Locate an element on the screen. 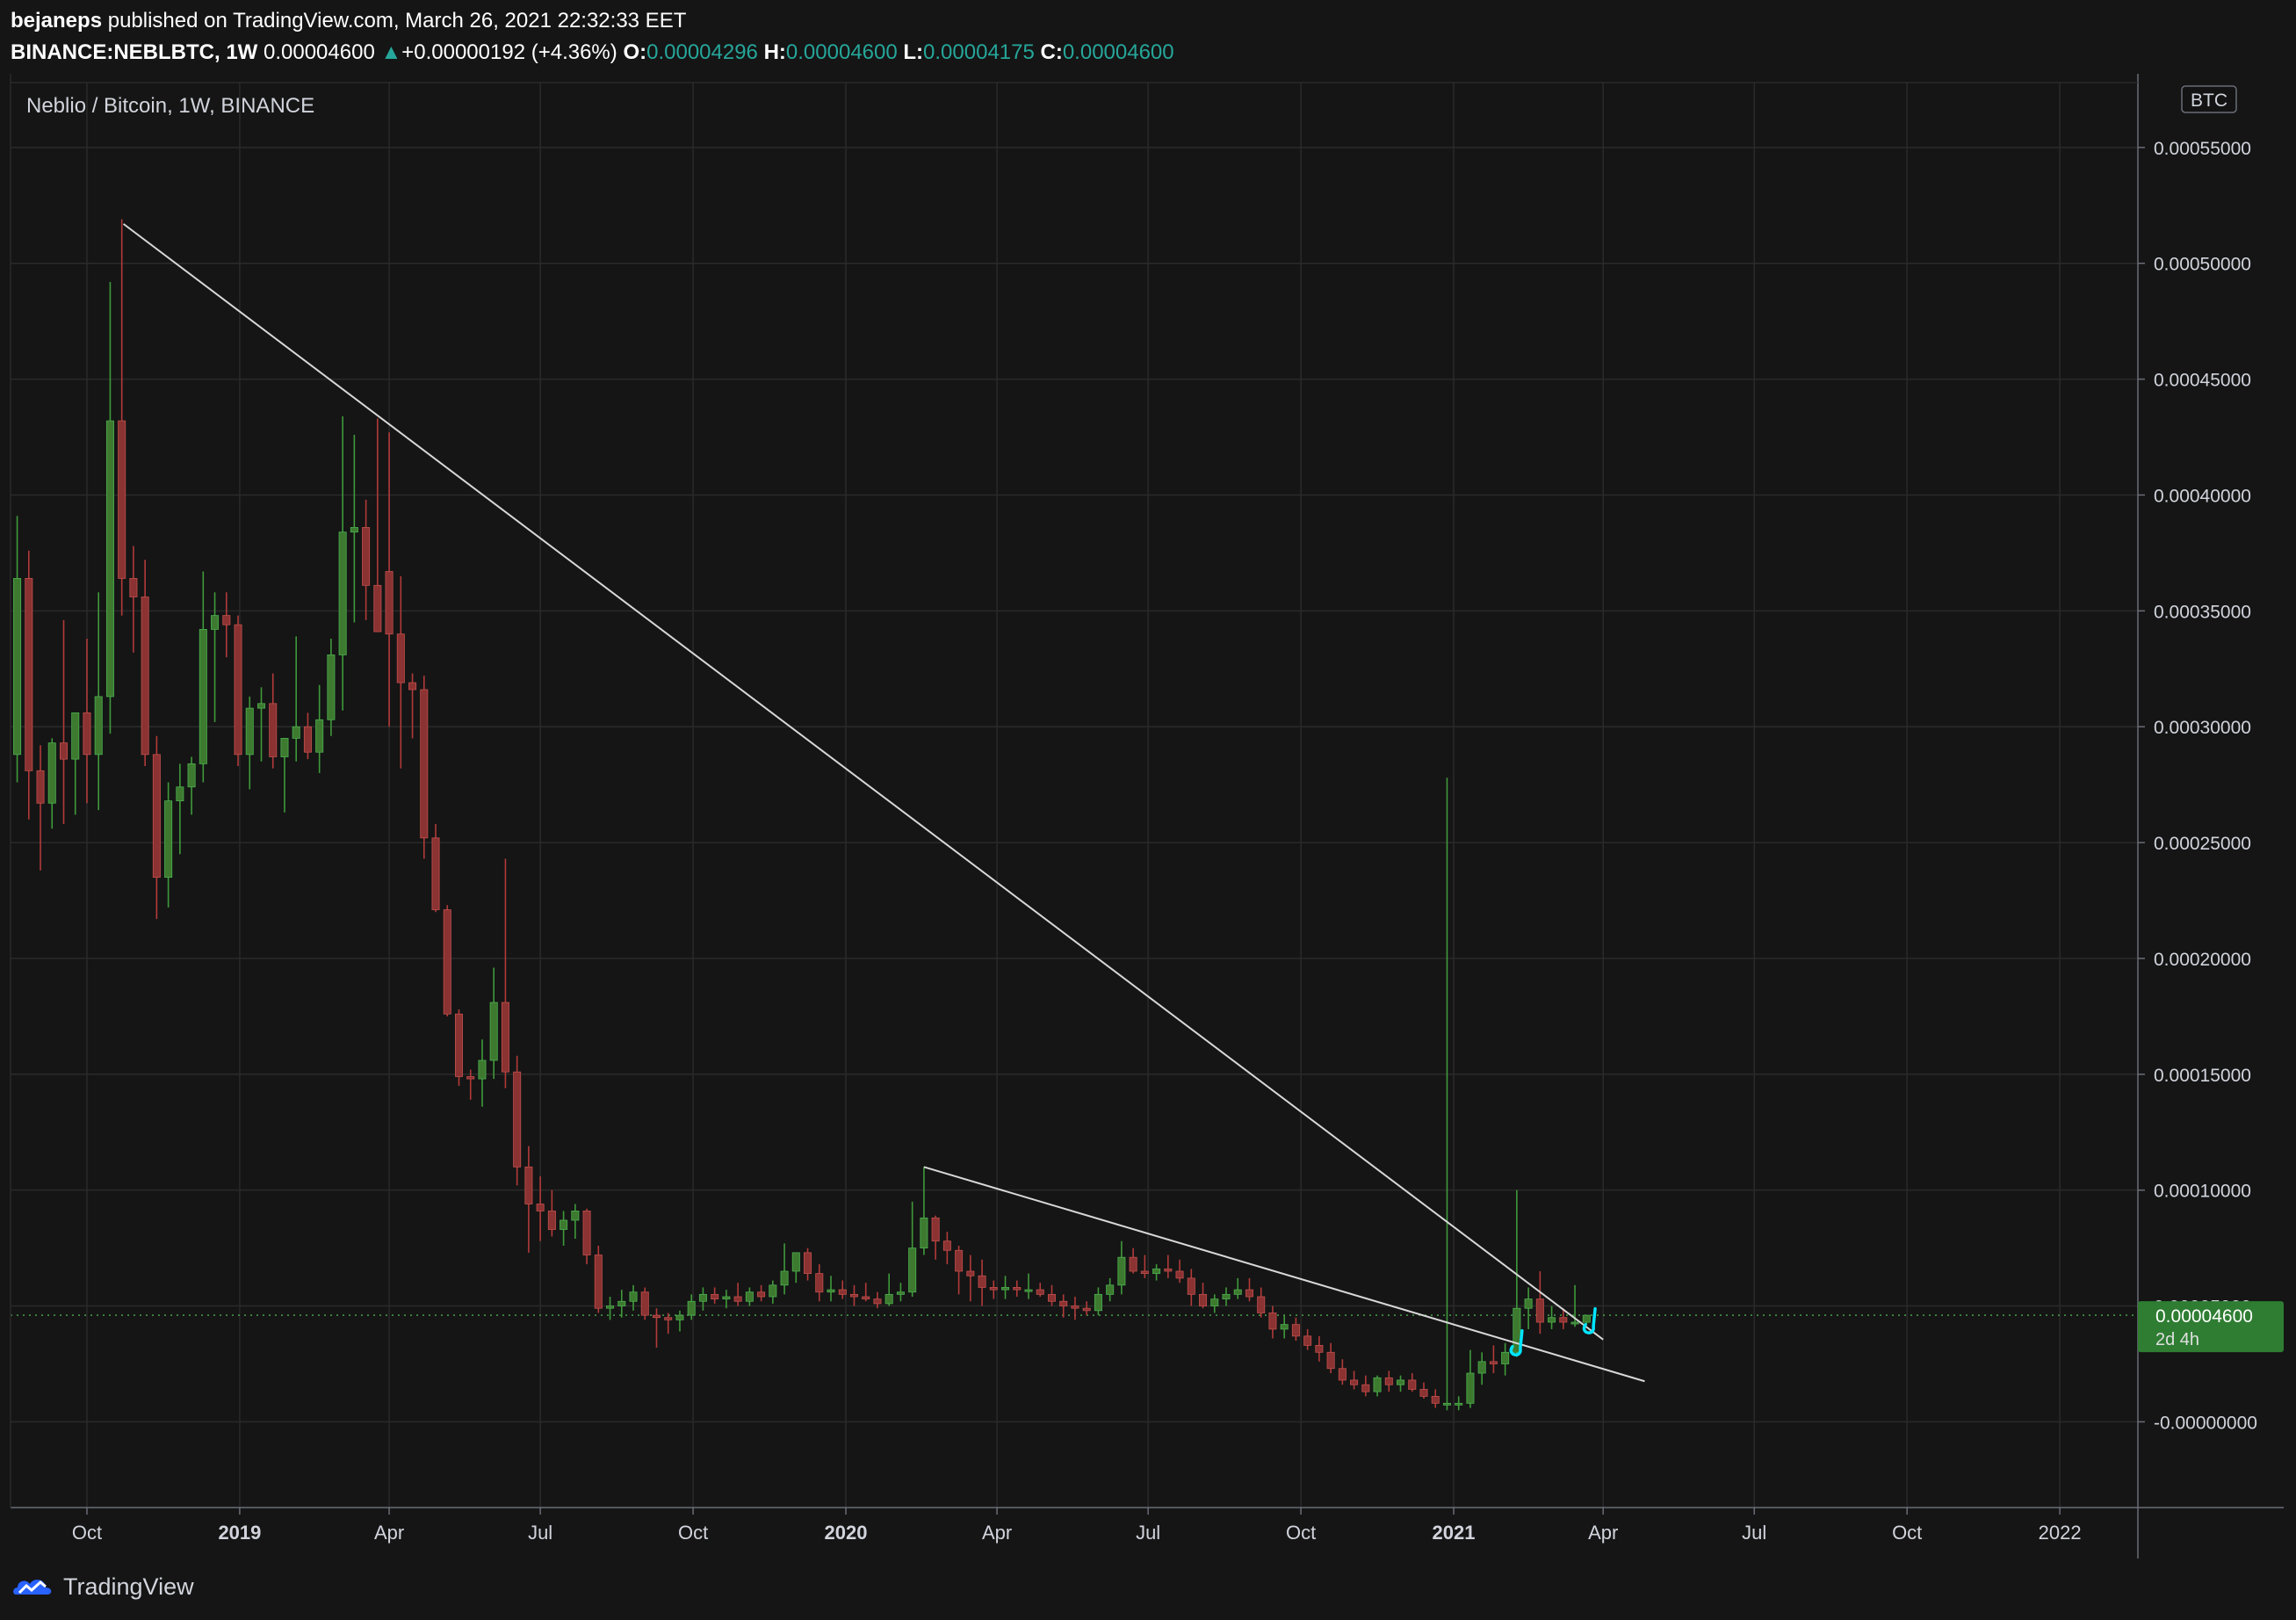 Image resolution: width=2296 pixels, height=1620 pixels. publisher-name: bejaneps is located at coordinates (56, 21).